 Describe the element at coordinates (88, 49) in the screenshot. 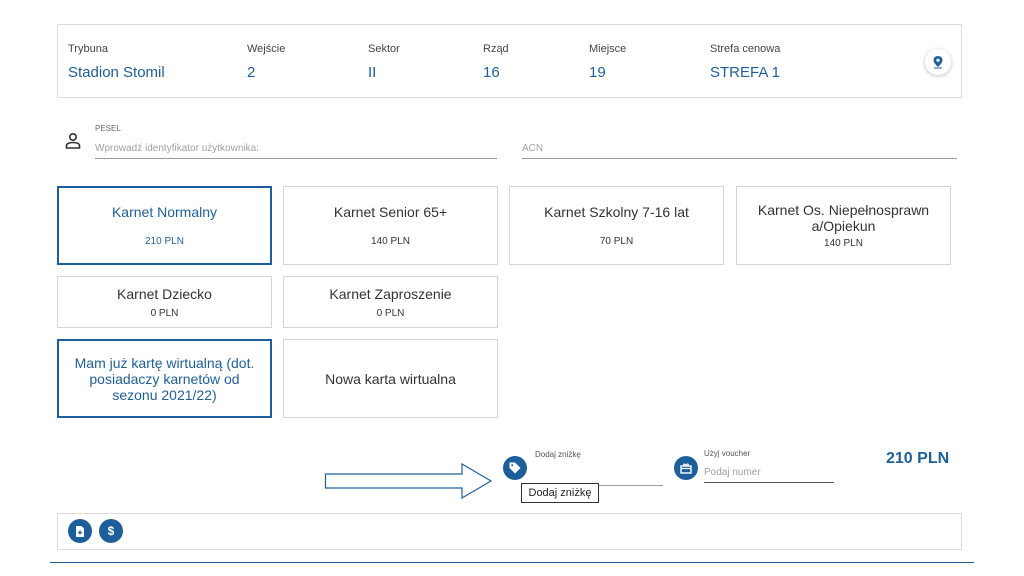

I see `stand-label: Trybuna` at that location.